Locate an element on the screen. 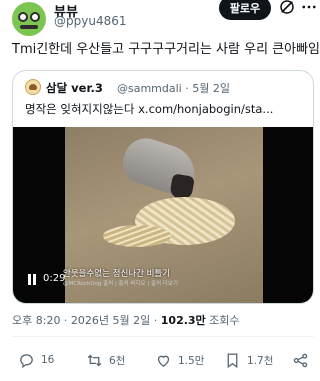  action-bar: 16 6천 1.5만 1.7천 is located at coordinates (160, 360).